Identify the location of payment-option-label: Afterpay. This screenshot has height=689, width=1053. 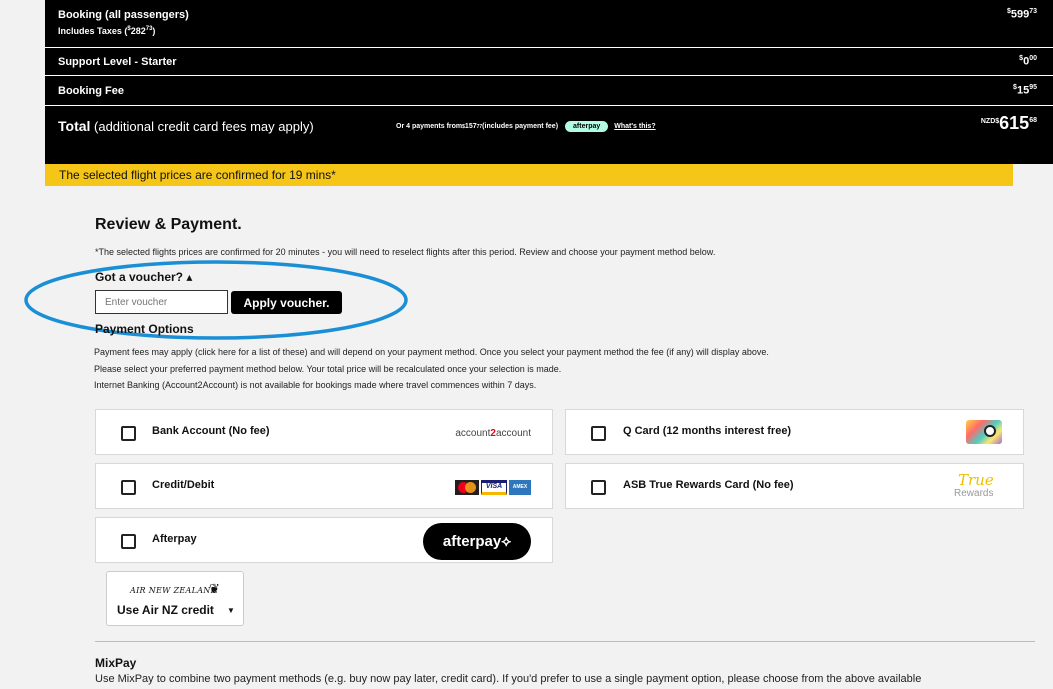
(174, 539).